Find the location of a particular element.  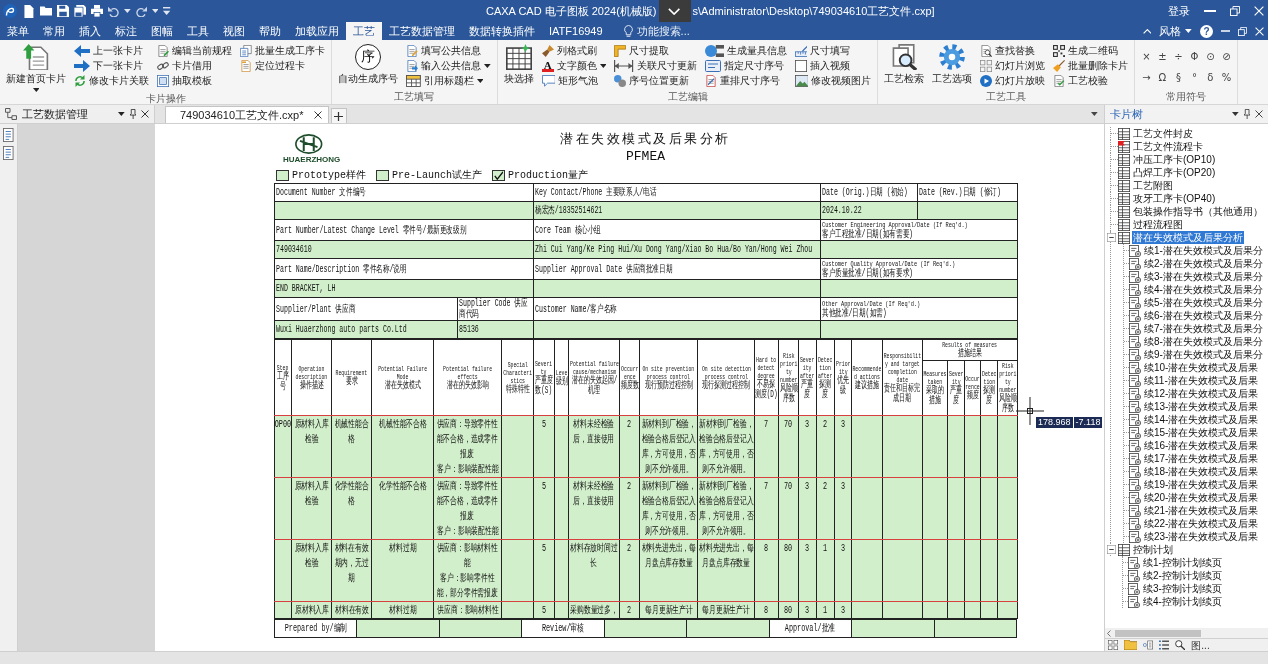

tree-item: 续3-控制计划续页 is located at coordinates (1182, 588).